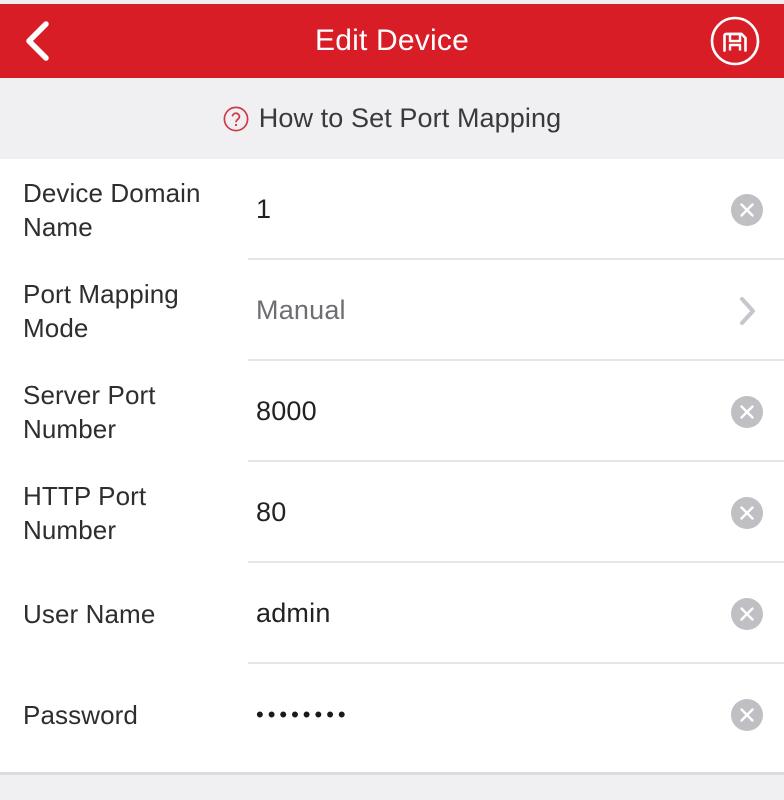 This screenshot has height=800, width=784. I want to click on page-title: Edit Device, so click(392, 40).